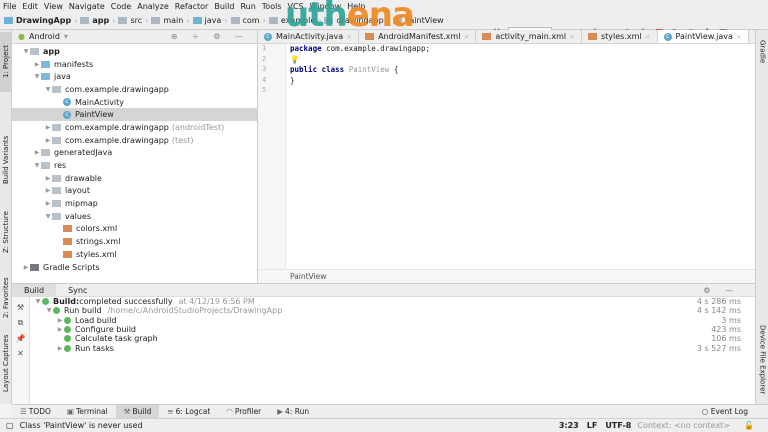 This screenshot has height=432, width=768. What do you see at coordinates (134, 102) in the screenshot?
I see `tree-item: c MainActivity` at bounding box center [134, 102].